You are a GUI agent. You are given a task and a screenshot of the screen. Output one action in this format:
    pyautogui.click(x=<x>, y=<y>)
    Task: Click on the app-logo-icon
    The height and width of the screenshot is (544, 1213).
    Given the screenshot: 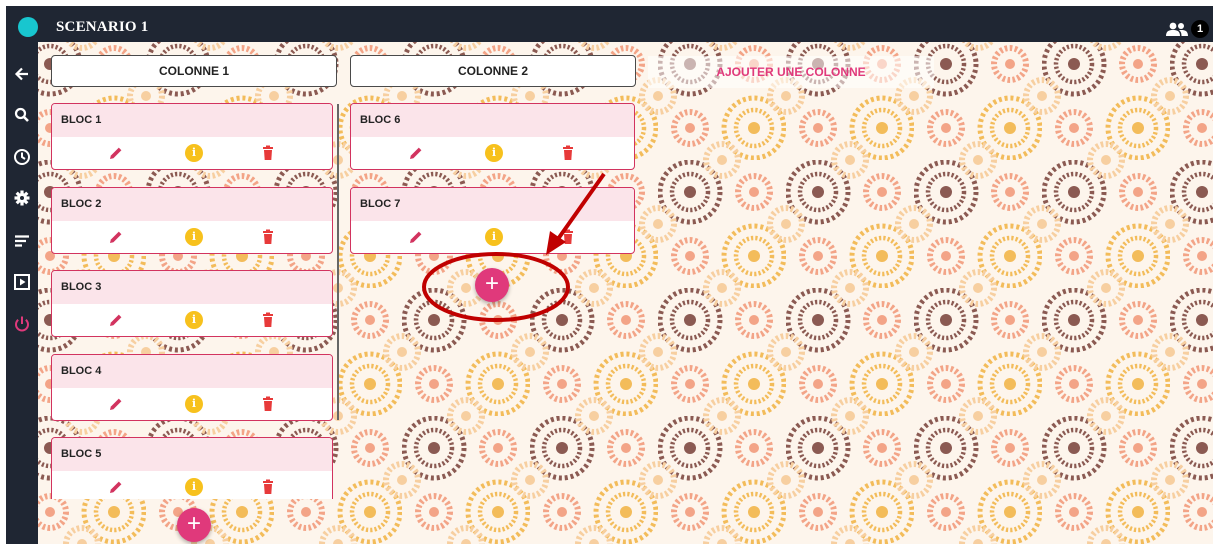 What is the action you would take?
    pyautogui.click(x=28, y=27)
    